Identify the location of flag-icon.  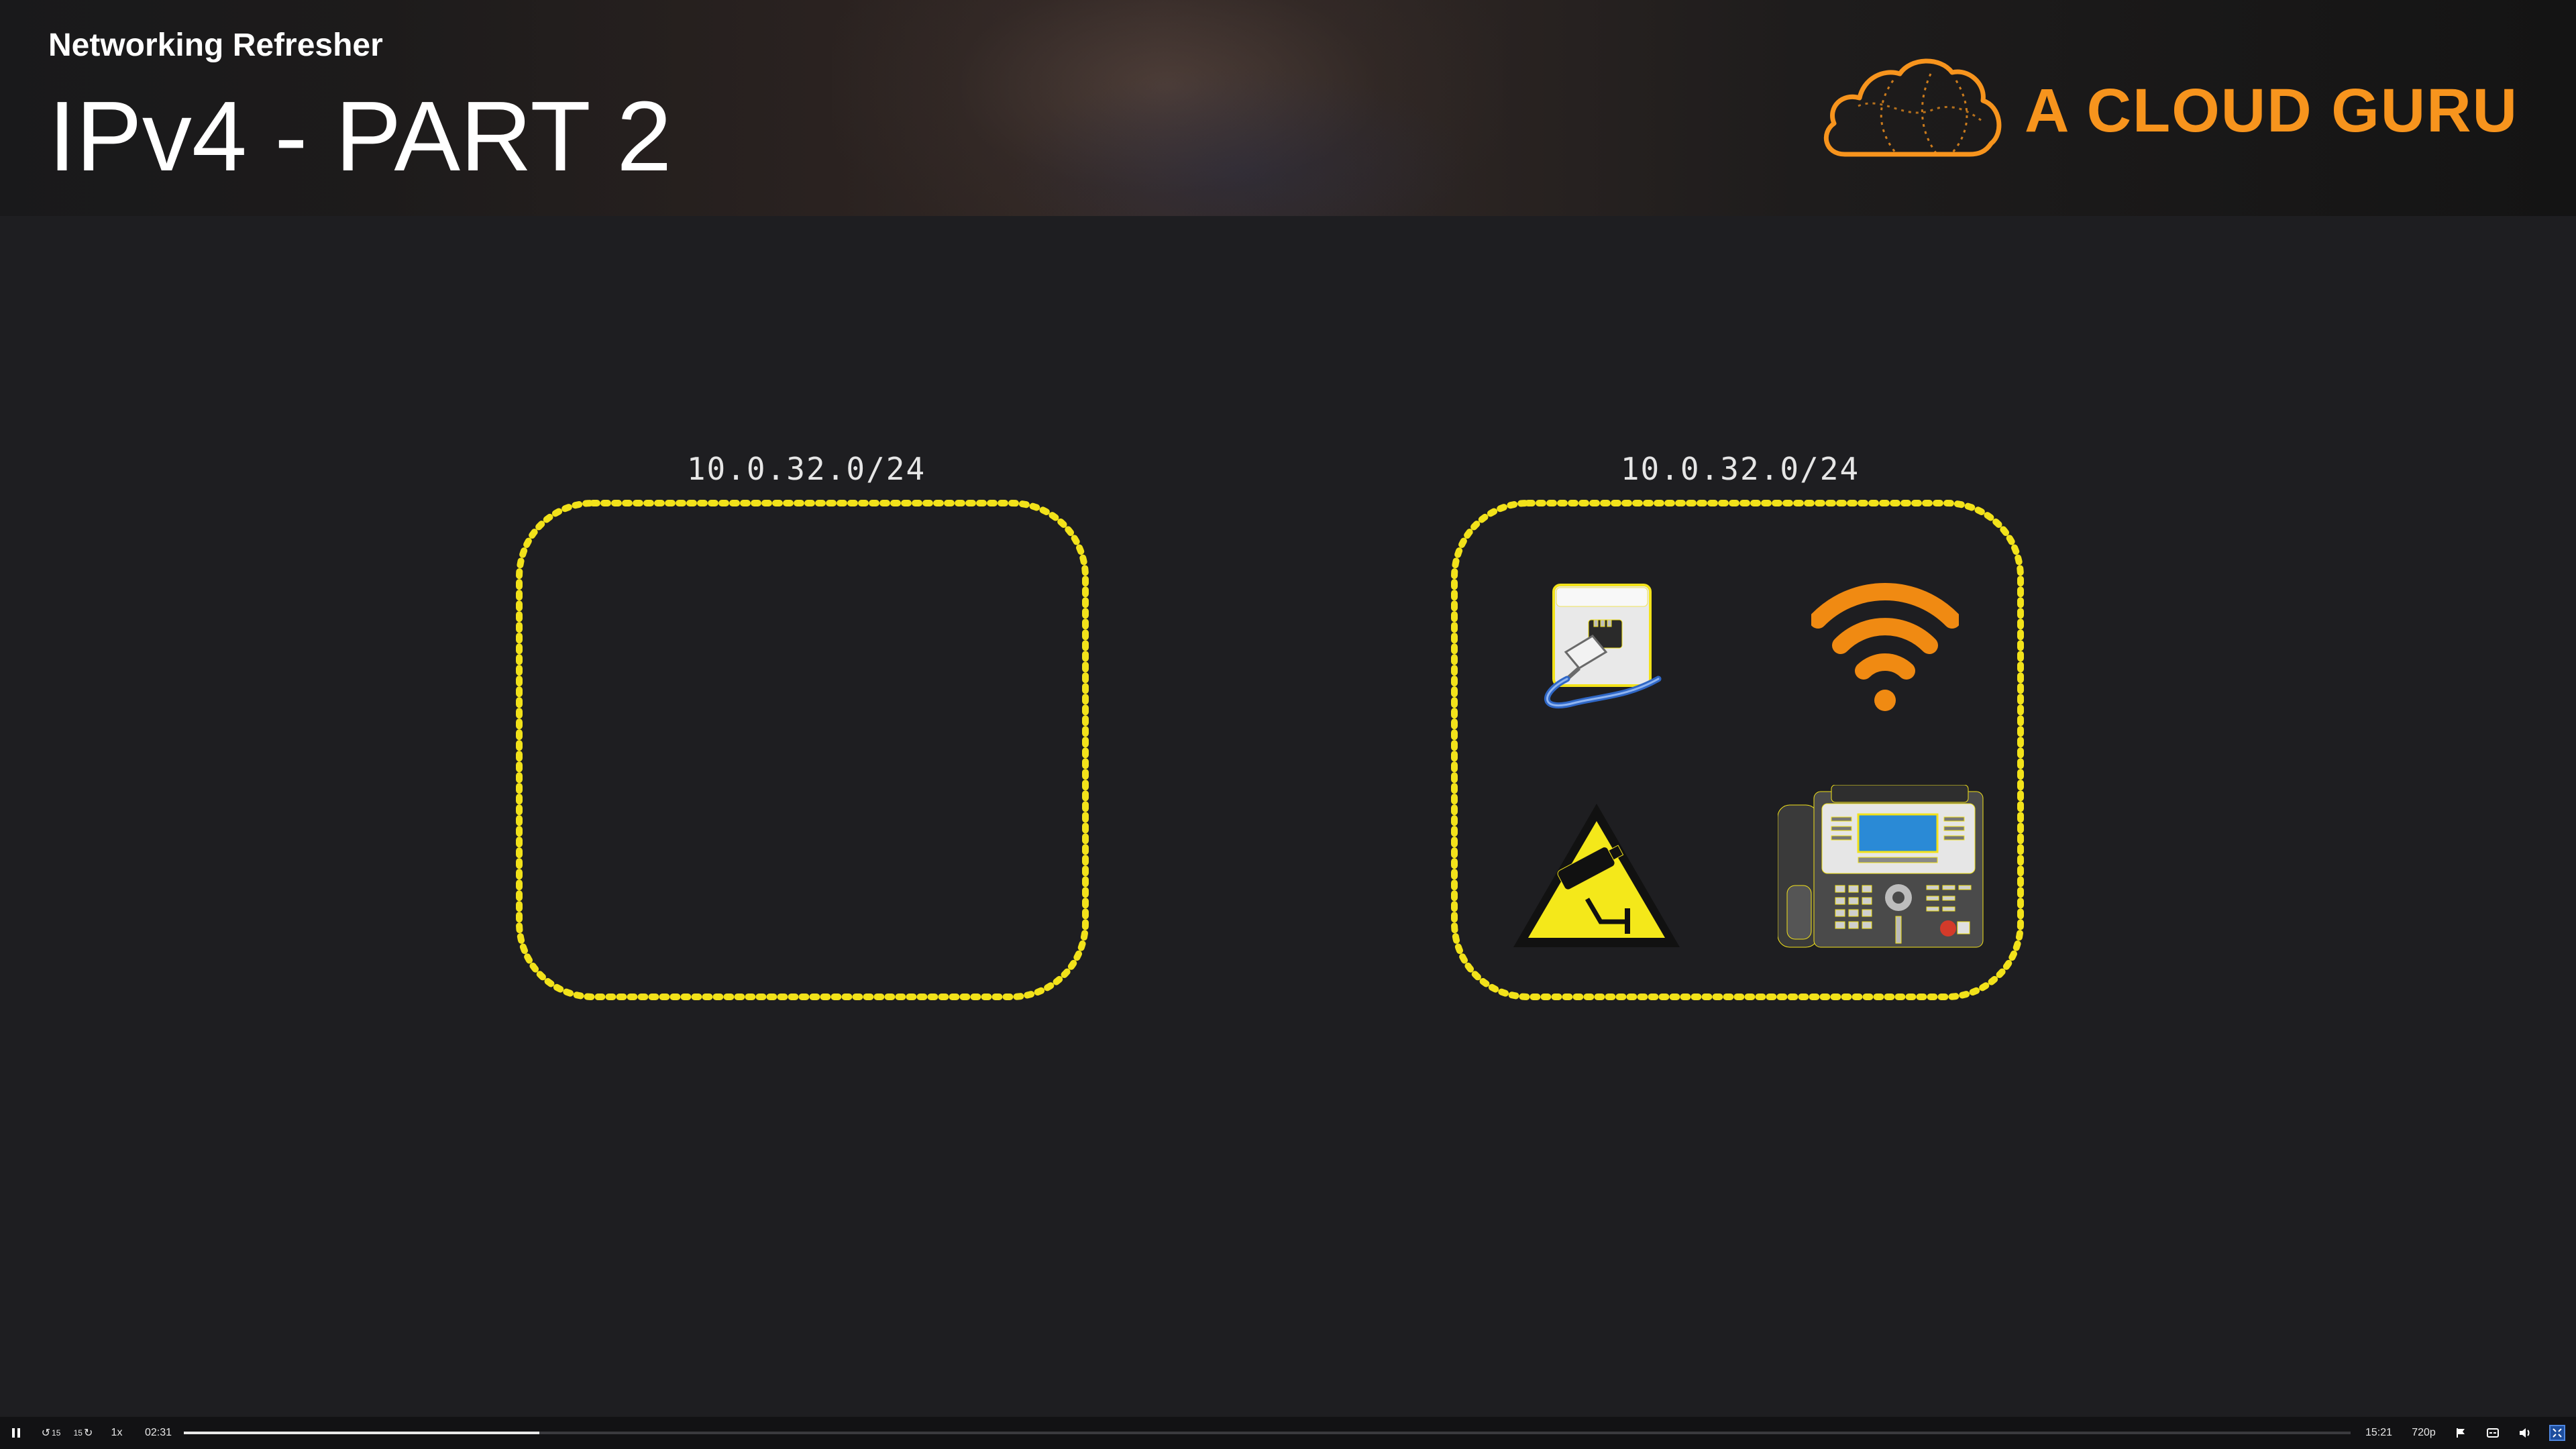
(2461, 1433).